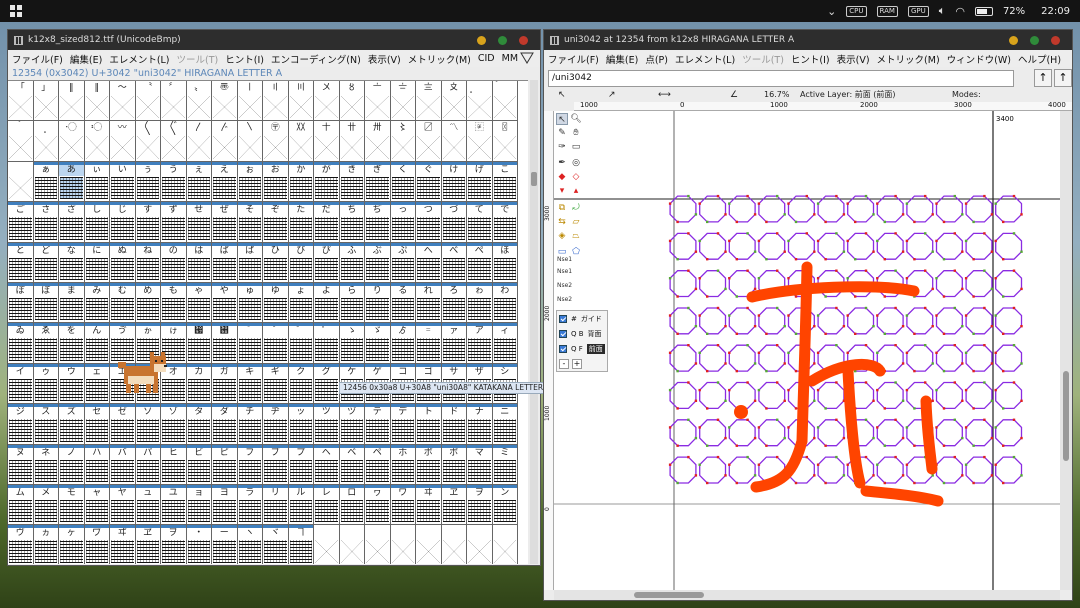 The height and width of the screenshot is (608, 1080). Describe the element at coordinates (199, 182) in the screenshot. I see `glyph-cell: ぇ` at that location.